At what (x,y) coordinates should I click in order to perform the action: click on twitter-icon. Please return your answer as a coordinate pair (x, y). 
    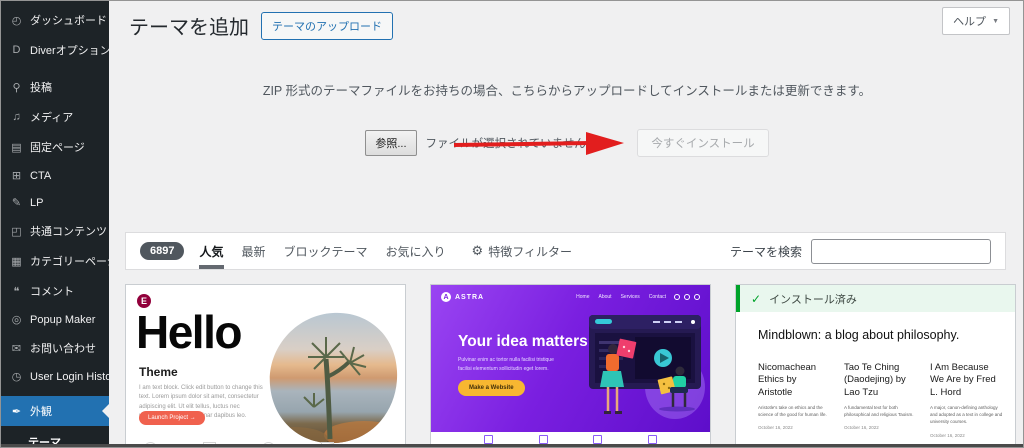
    Looking at the image, I should click on (697, 297).